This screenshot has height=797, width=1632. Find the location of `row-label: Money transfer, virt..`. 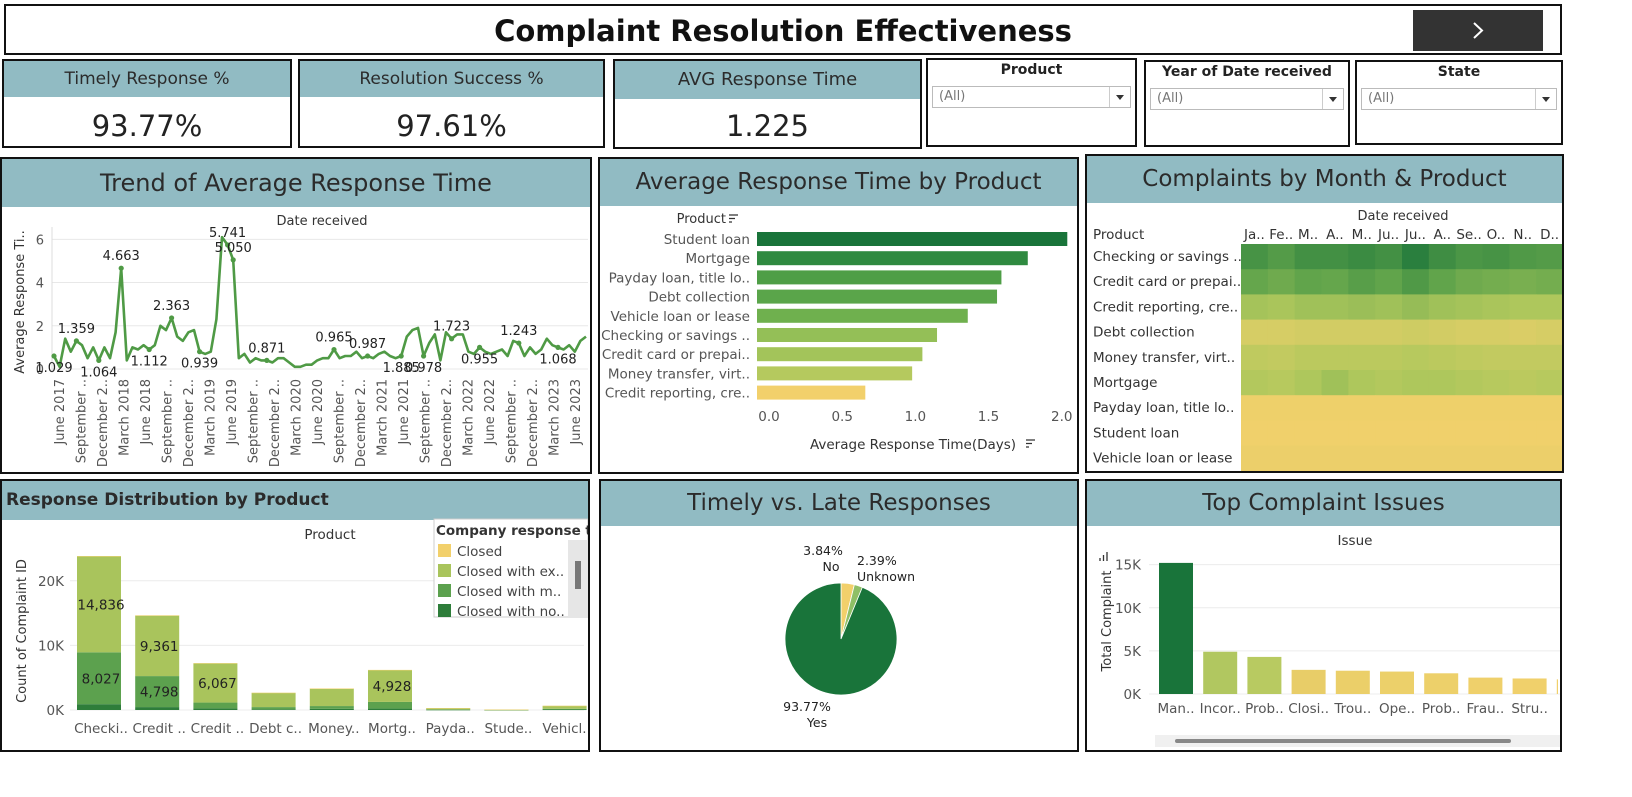

row-label: Money transfer, virt.. is located at coordinates (1164, 358).